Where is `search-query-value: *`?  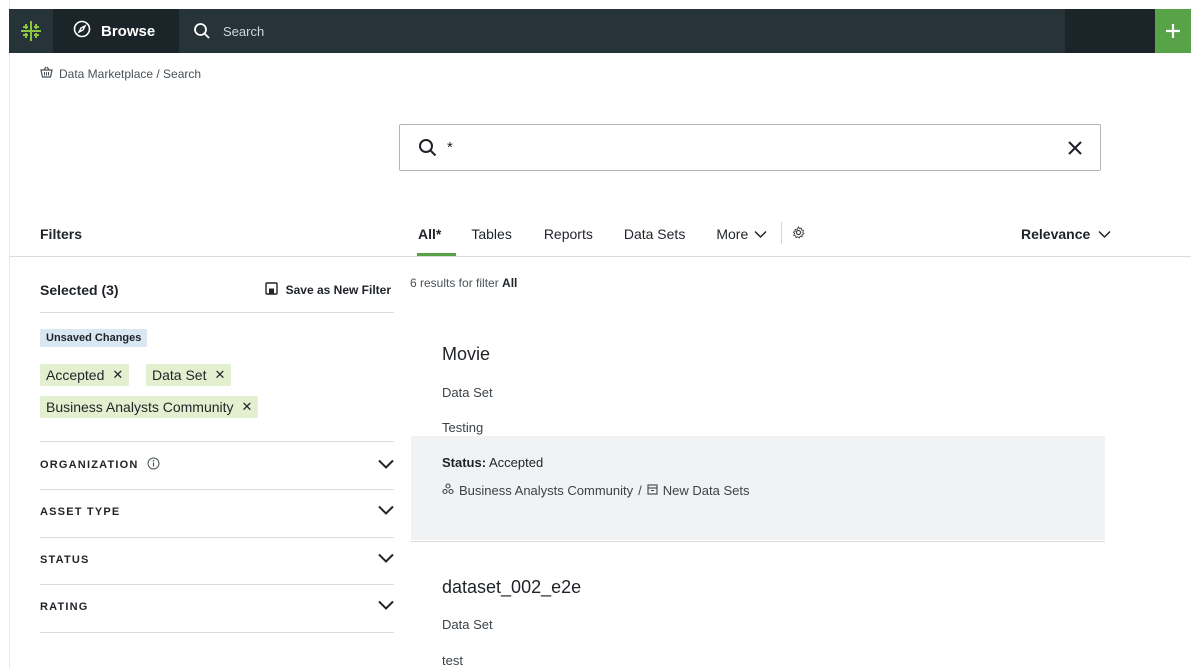 search-query-value: * is located at coordinates (757, 147).